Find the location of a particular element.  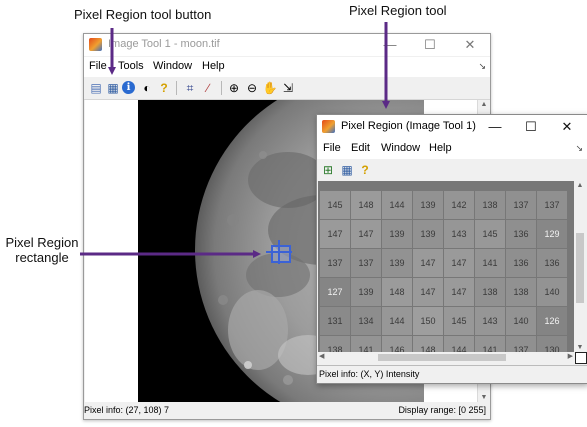

menu-tools: Tools is located at coordinates (131, 66).